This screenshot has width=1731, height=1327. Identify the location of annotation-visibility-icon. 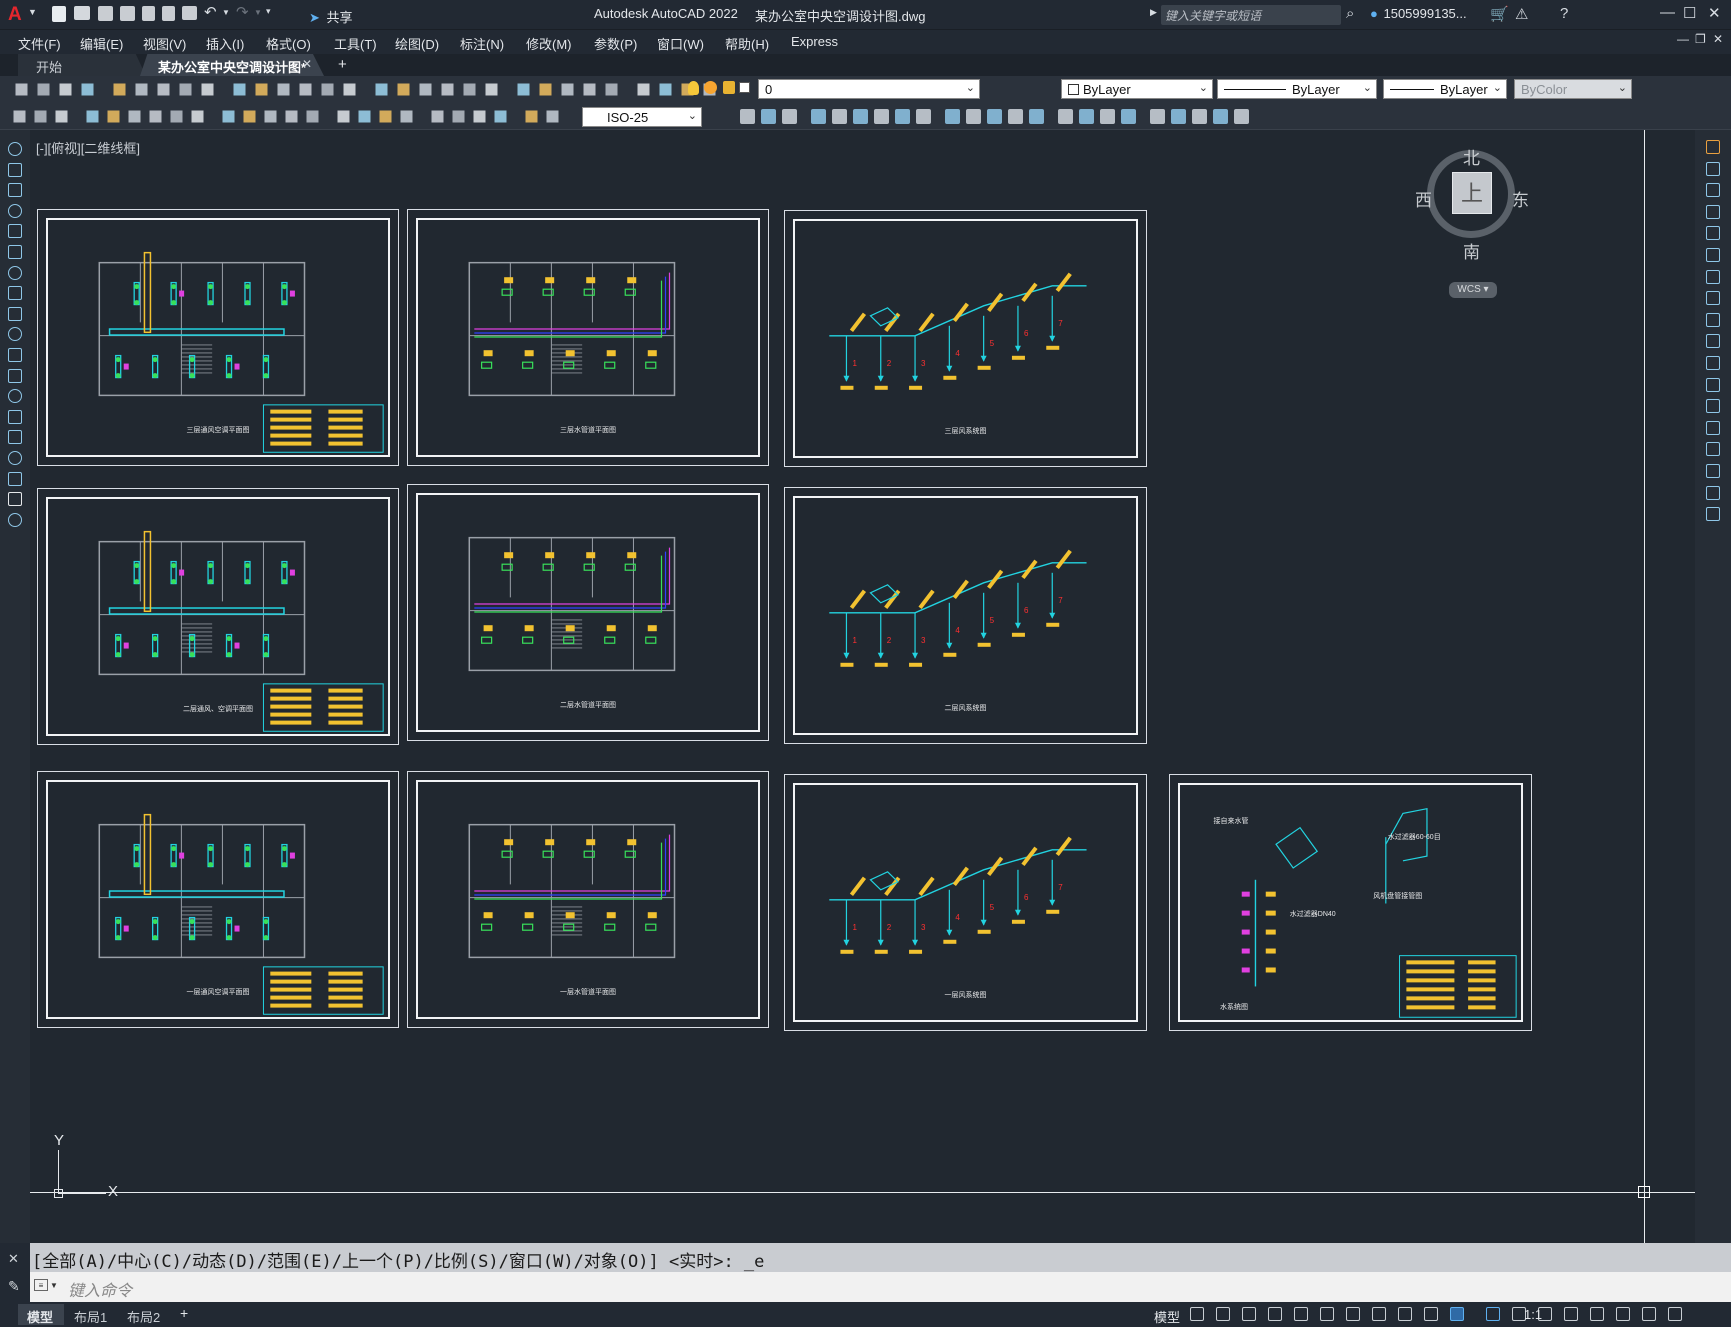
(1457, 1314).